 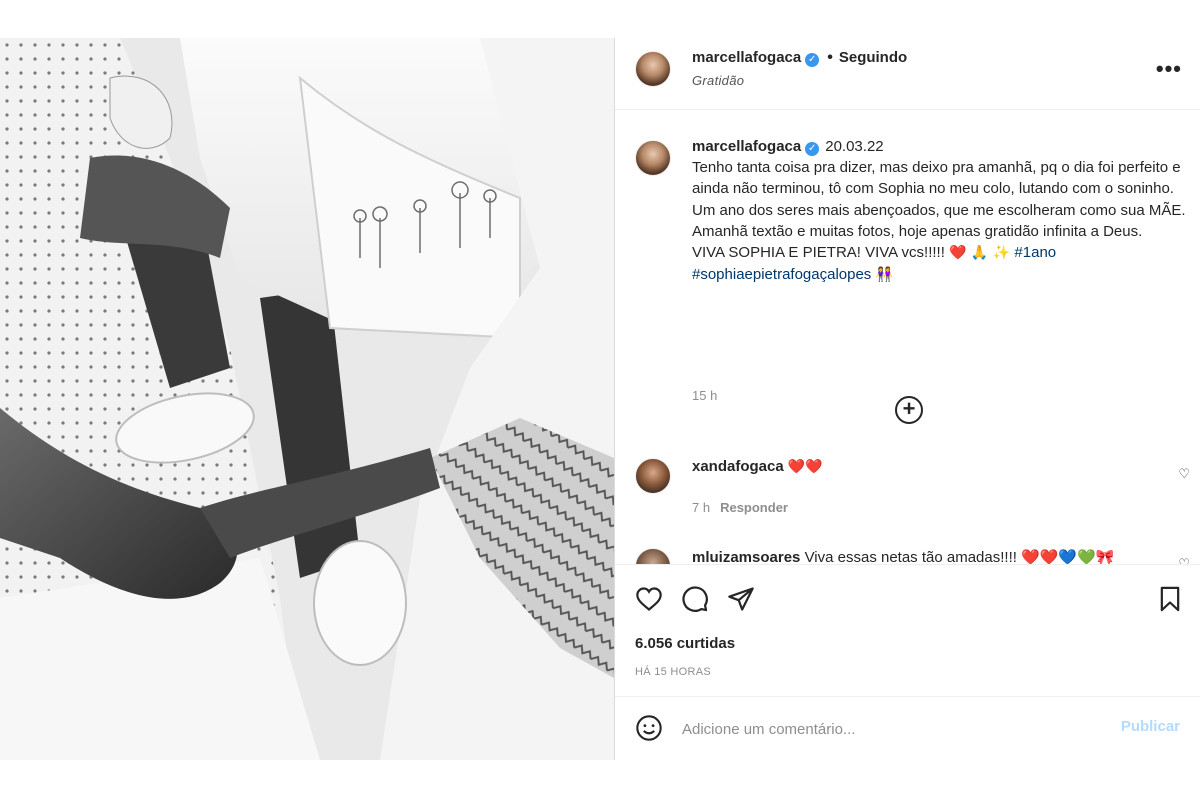 What do you see at coordinates (685, 643) in the screenshot?
I see `likes-count: 6.056 curtidas` at bounding box center [685, 643].